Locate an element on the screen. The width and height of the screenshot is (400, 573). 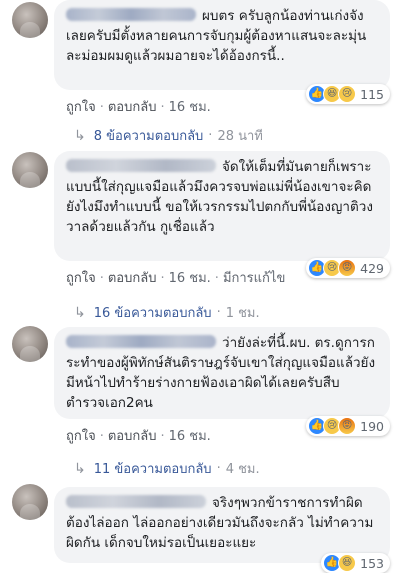
view-replies: ↳ 11 ข้อความตอบกลับ · 4 ชม. is located at coordinates (167, 468).